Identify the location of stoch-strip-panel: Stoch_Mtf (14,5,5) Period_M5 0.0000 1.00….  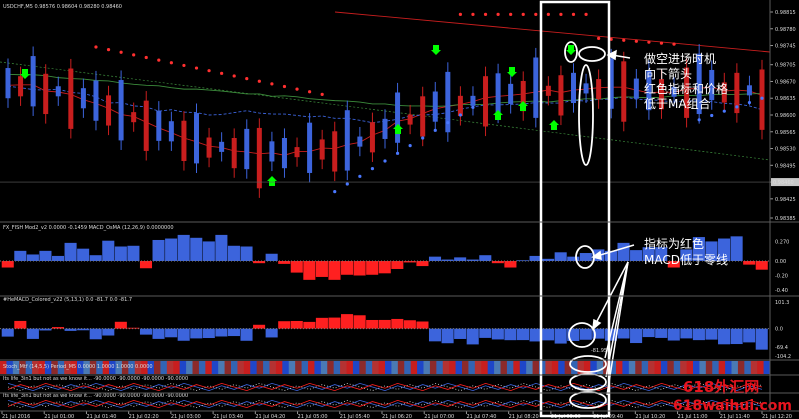
(385, 367).